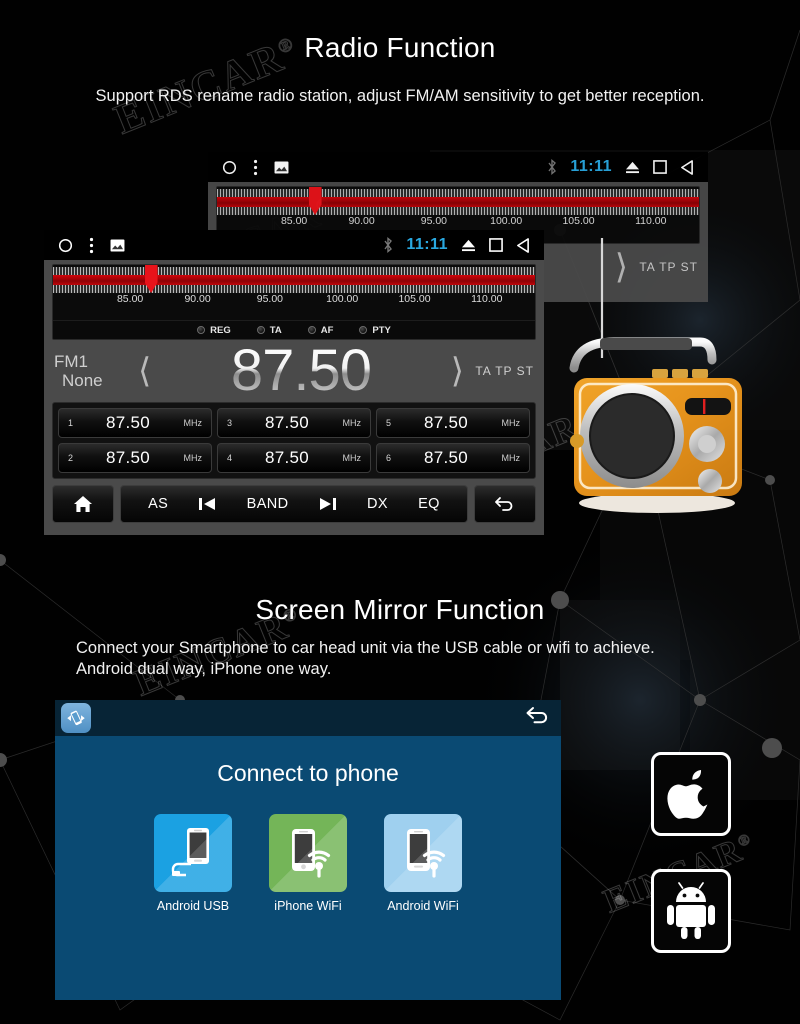  I want to click on apple-badge, so click(691, 794).